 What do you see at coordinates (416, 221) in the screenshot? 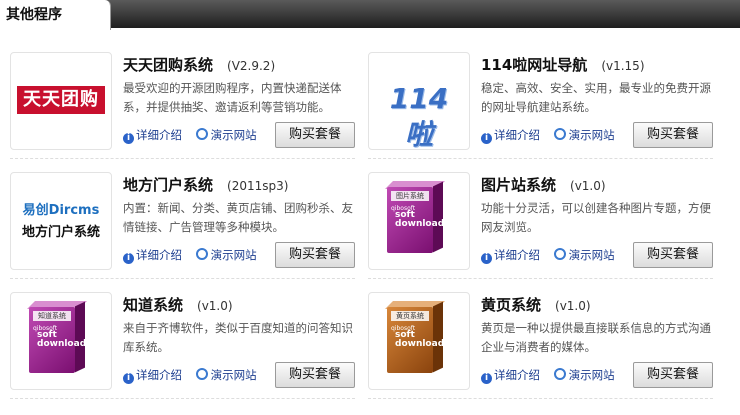
I see `software-box-image: 图片系统 qibosoft soft download` at bounding box center [416, 221].